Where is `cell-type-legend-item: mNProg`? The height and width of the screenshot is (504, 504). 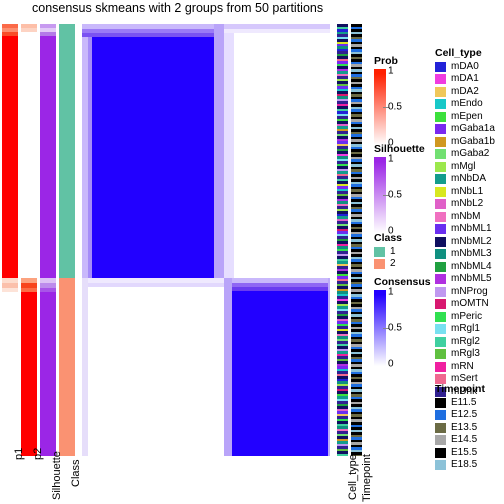 cell-type-legend-item: mNProg is located at coordinates (465, 291).